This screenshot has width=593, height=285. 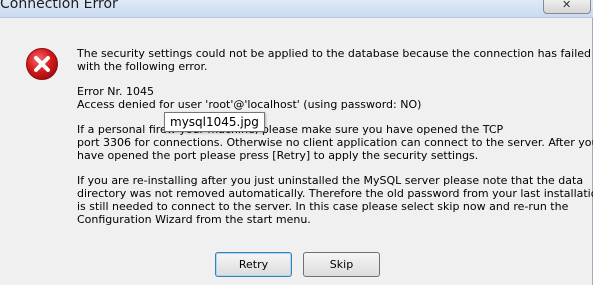 What do you see at coordinates (142, 66) in the screenshot?
I see `message-line-2: with the following error.` at bounding box center [142, 66].